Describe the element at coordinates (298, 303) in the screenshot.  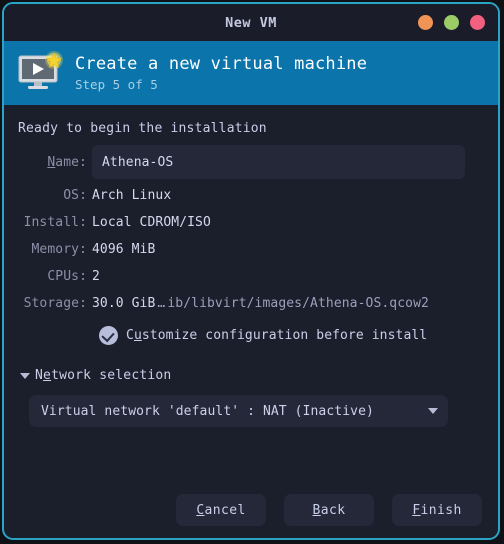
I see `storage-path: ib/libvirt/images/Athena-OS.qcow2` at that location.